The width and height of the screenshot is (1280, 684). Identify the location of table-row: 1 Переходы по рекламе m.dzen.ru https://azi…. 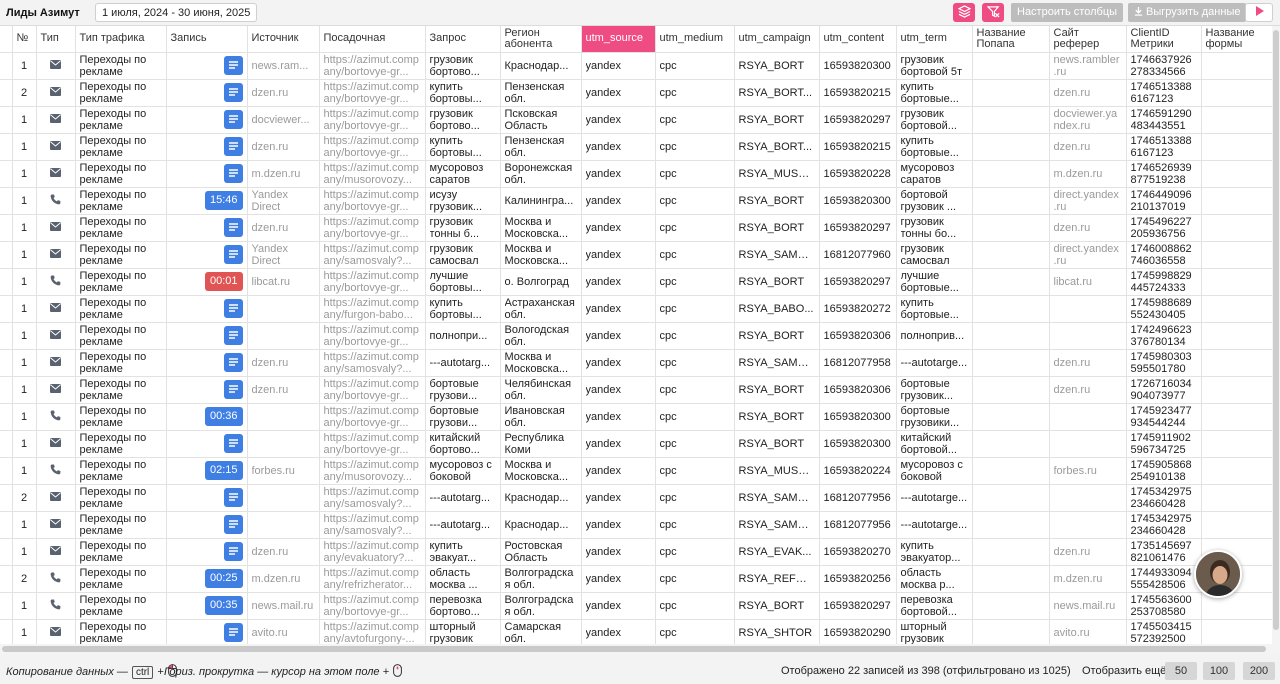
(636, 174).